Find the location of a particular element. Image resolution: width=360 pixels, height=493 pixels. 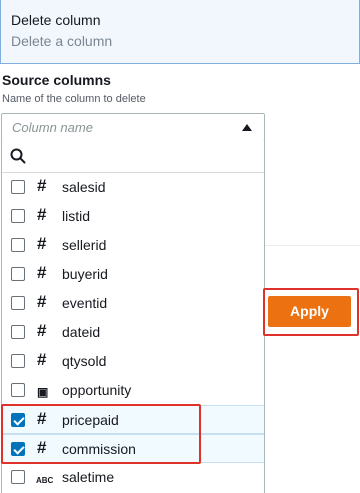

column-option-label: opportunity is located at coordinates (97, 390).